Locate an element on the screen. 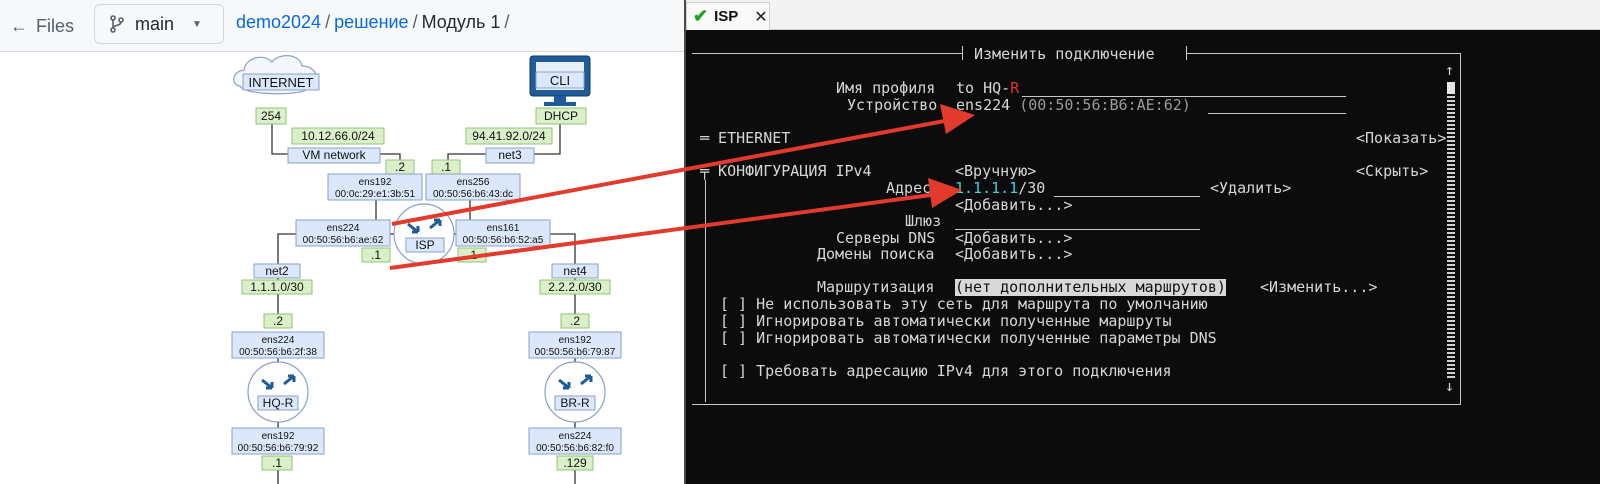 This screenshot has height=484, width=1600. close-icon: ✕ is located at coordinates (760, 17).